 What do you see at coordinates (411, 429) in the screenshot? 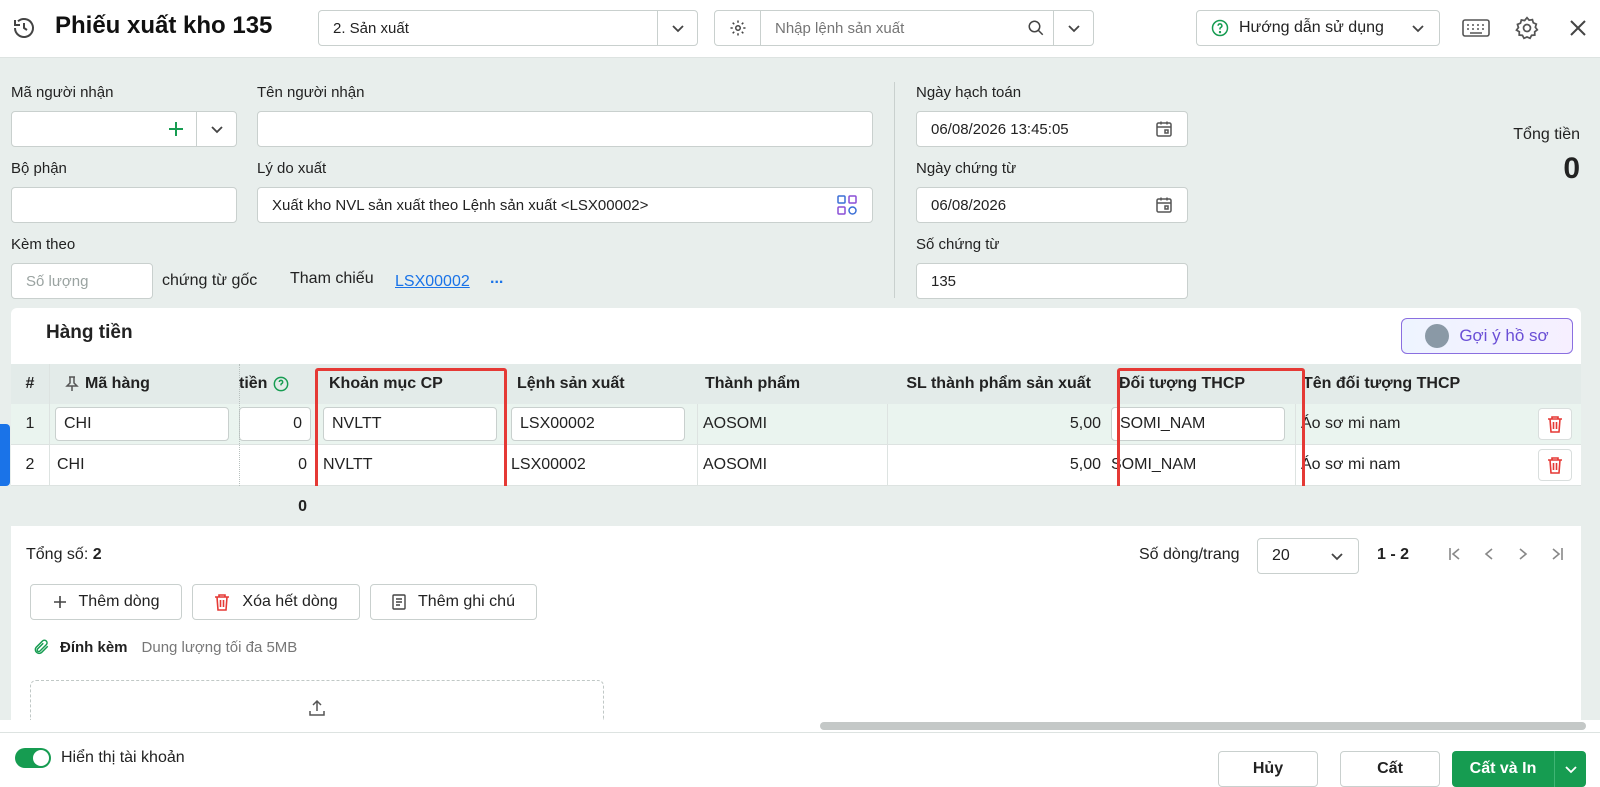
I see `highlight-cost-item-column` at bounding box center [411, 429].